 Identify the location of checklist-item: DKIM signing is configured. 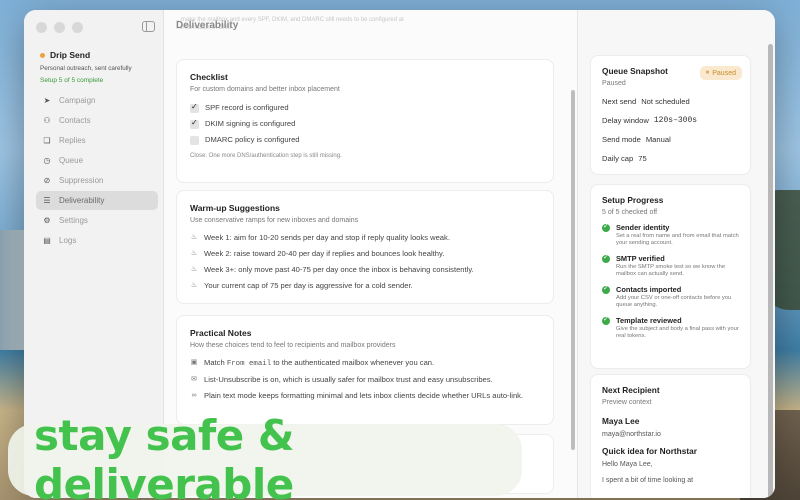
(365, 123).